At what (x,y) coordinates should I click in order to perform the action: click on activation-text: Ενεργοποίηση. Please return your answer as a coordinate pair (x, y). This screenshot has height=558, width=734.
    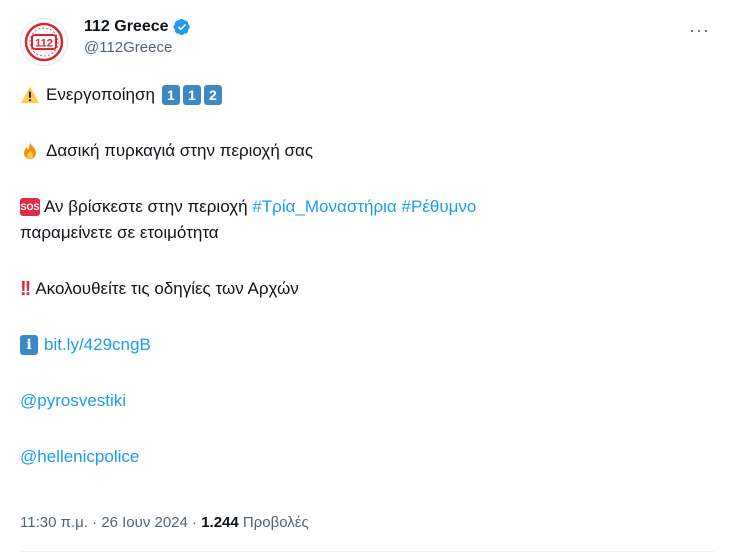
    Looking at the image, I should click on (100, 94).